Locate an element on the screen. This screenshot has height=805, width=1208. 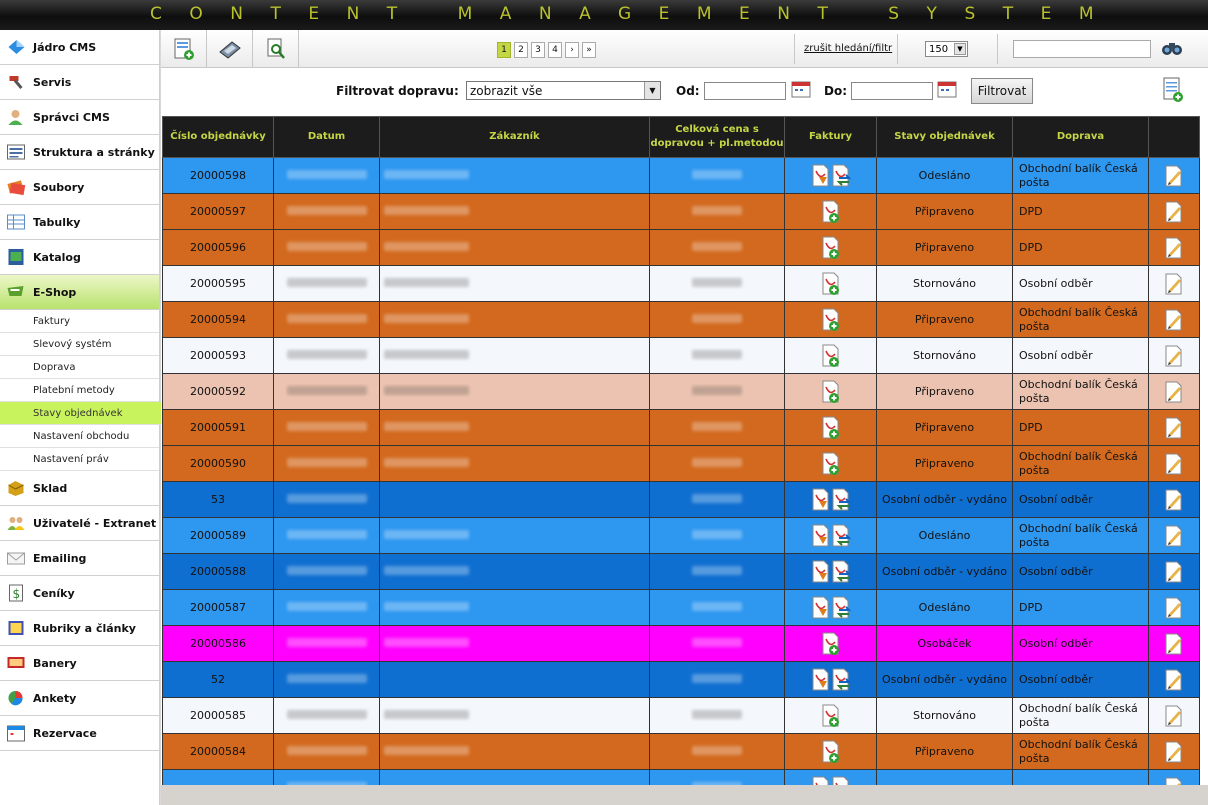
sidebar-item-soubory: Soubory is located at coordinates (79, 187).